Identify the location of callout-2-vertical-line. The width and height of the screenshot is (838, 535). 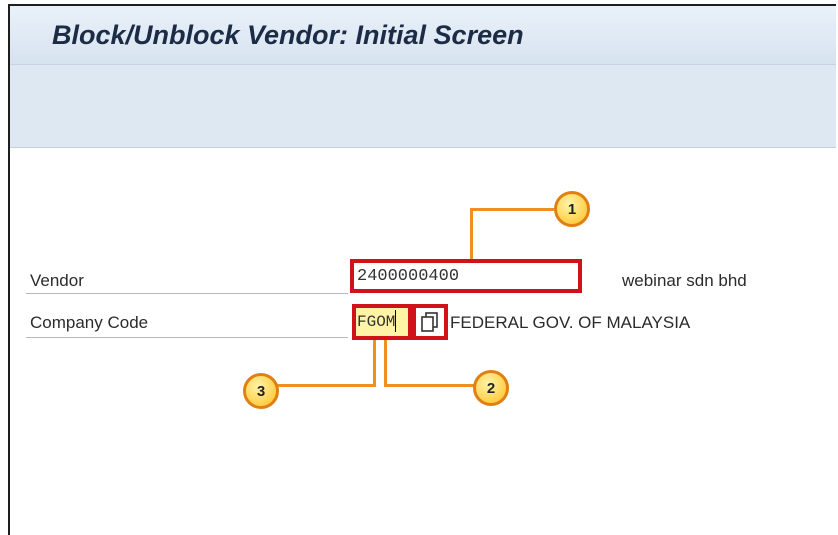
(385, 363).